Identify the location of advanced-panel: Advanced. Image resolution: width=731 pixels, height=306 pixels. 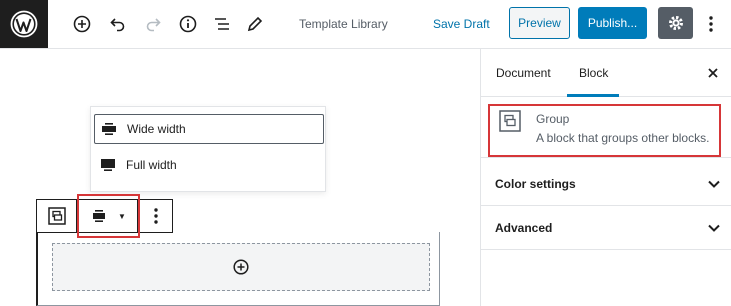
(606, 228).